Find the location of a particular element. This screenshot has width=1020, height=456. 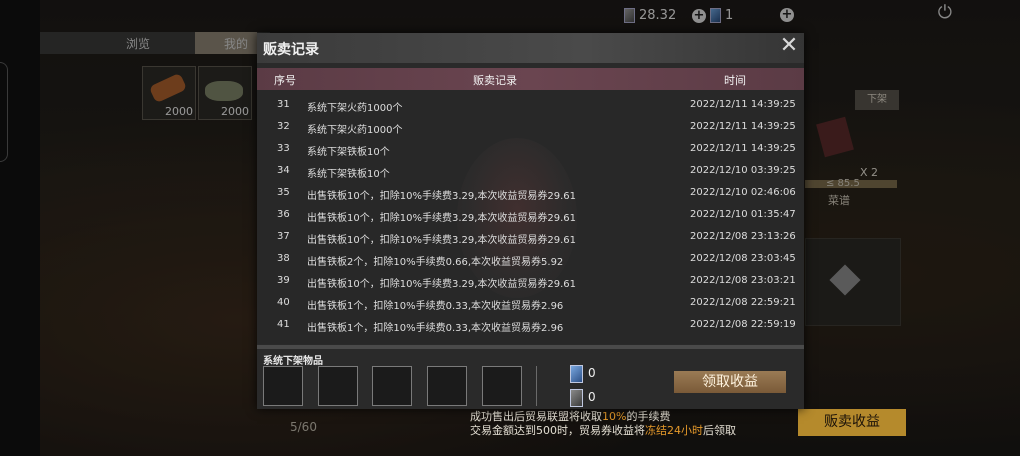

row-num: 33 is located at coordinates (283, 148).